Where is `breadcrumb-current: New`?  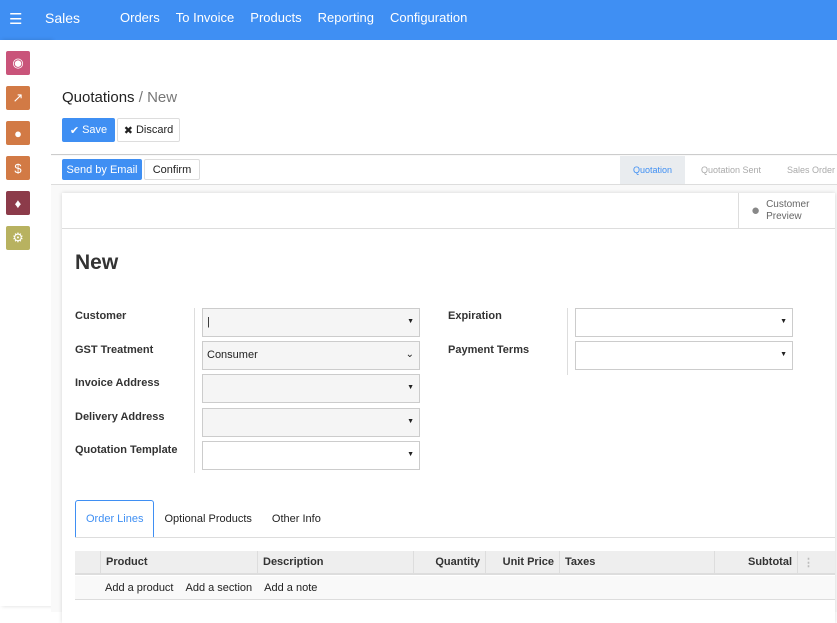 breadcrumb-current: New is located at coordinates (162, 97).